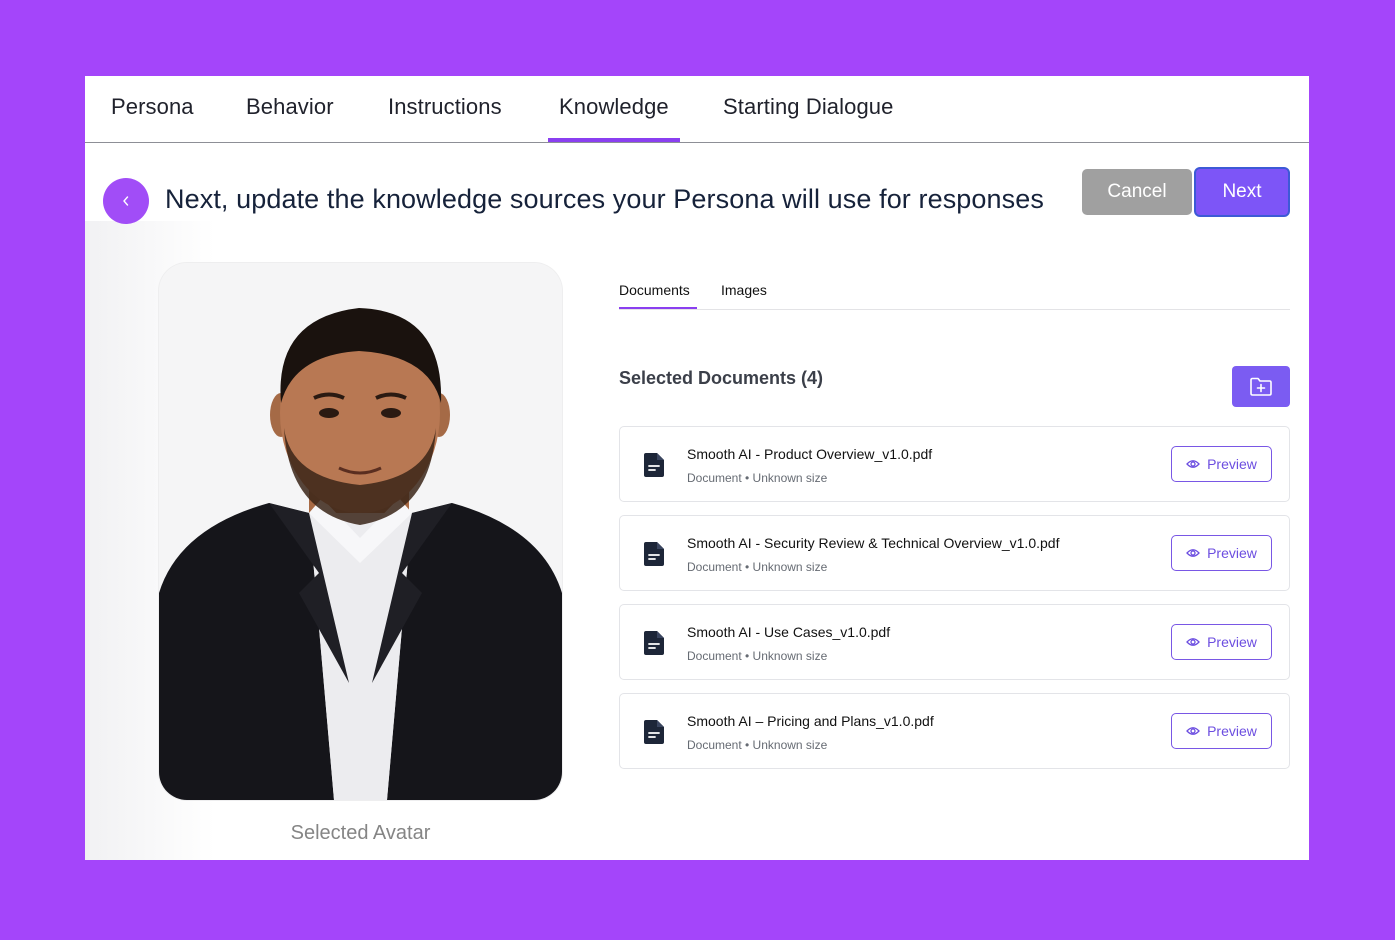  What do you see at coordinates (152, 107) in the screenshot?
I see `tab-persona: Persona` at bounding box center [152, 107].